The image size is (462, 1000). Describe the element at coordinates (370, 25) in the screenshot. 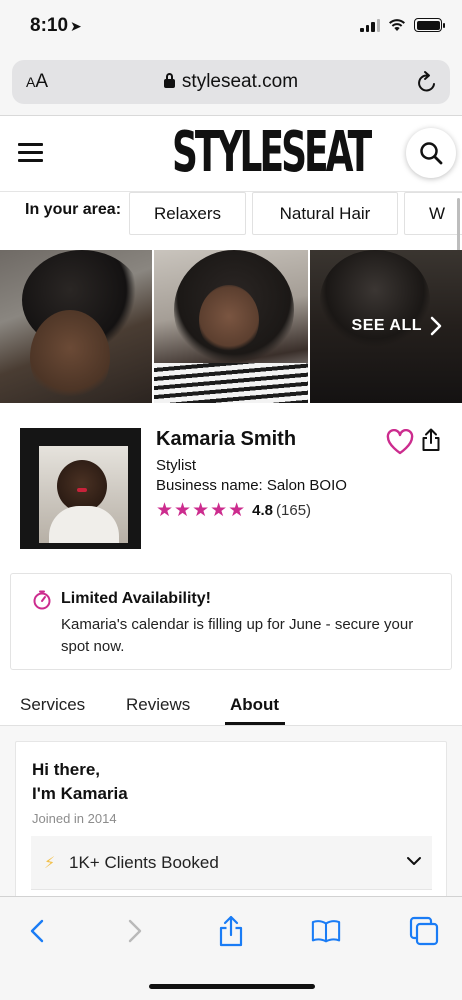

I see `cellular-signal-icon` at that location.